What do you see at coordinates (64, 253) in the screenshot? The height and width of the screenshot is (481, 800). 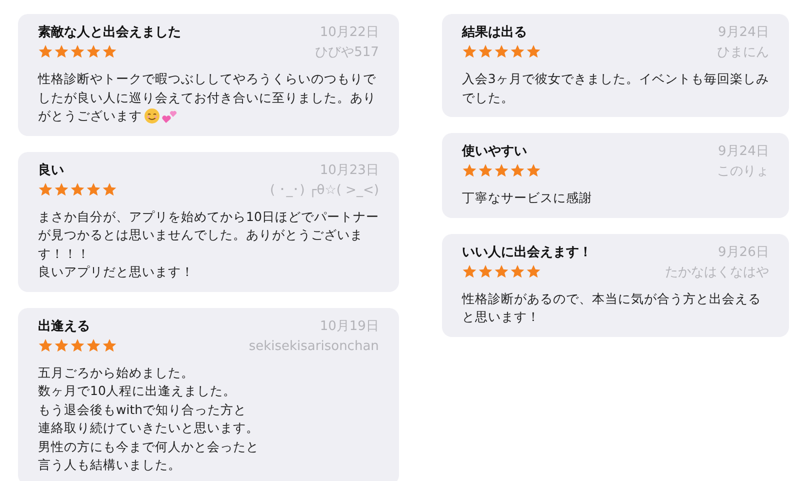 I see `review-text-line: す！！！` at bounding box center [64, 253].